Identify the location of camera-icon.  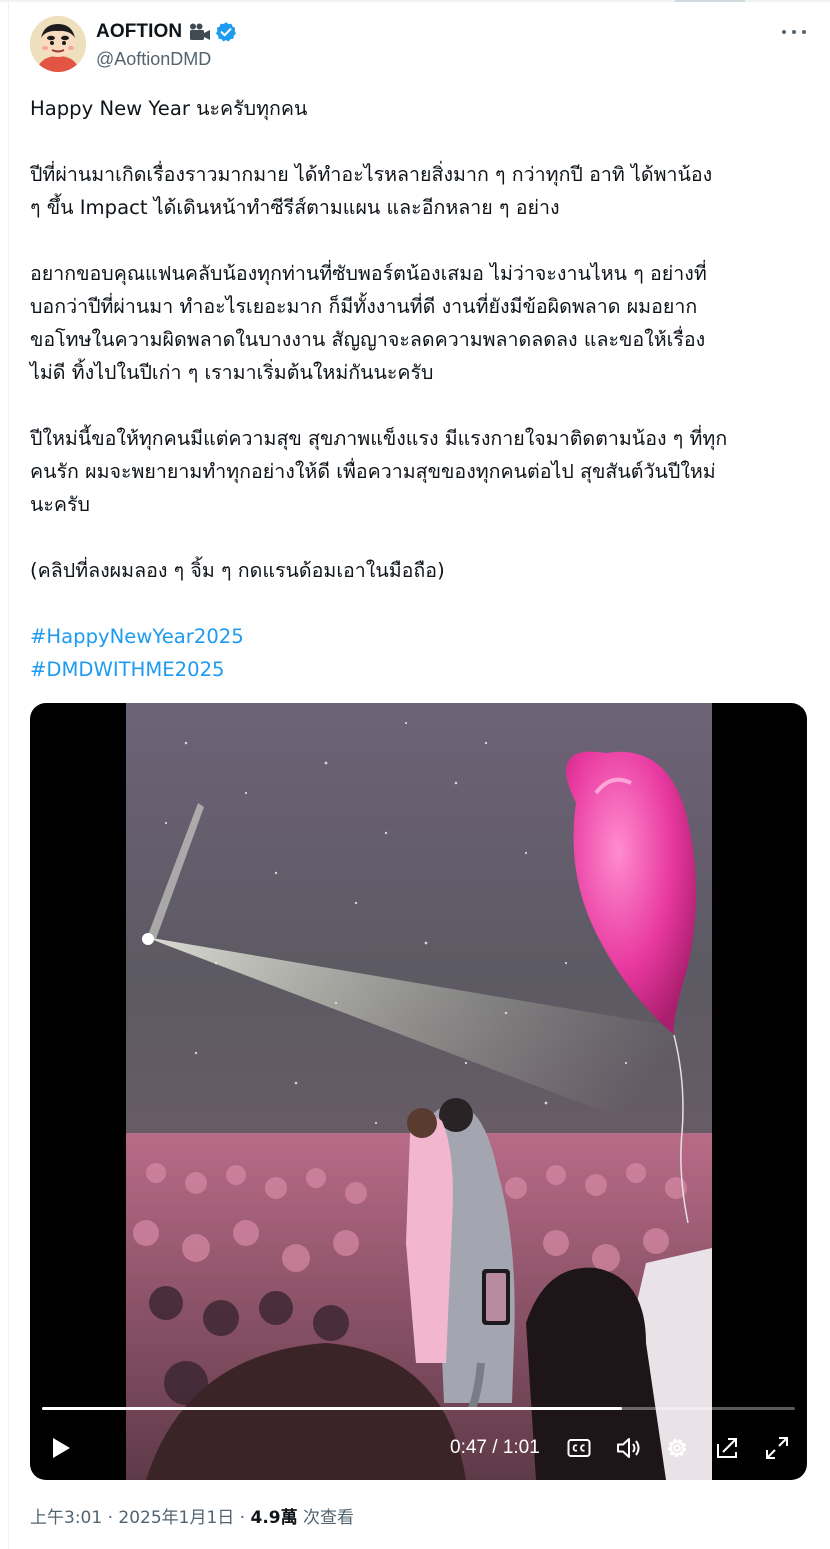
(200, 32).